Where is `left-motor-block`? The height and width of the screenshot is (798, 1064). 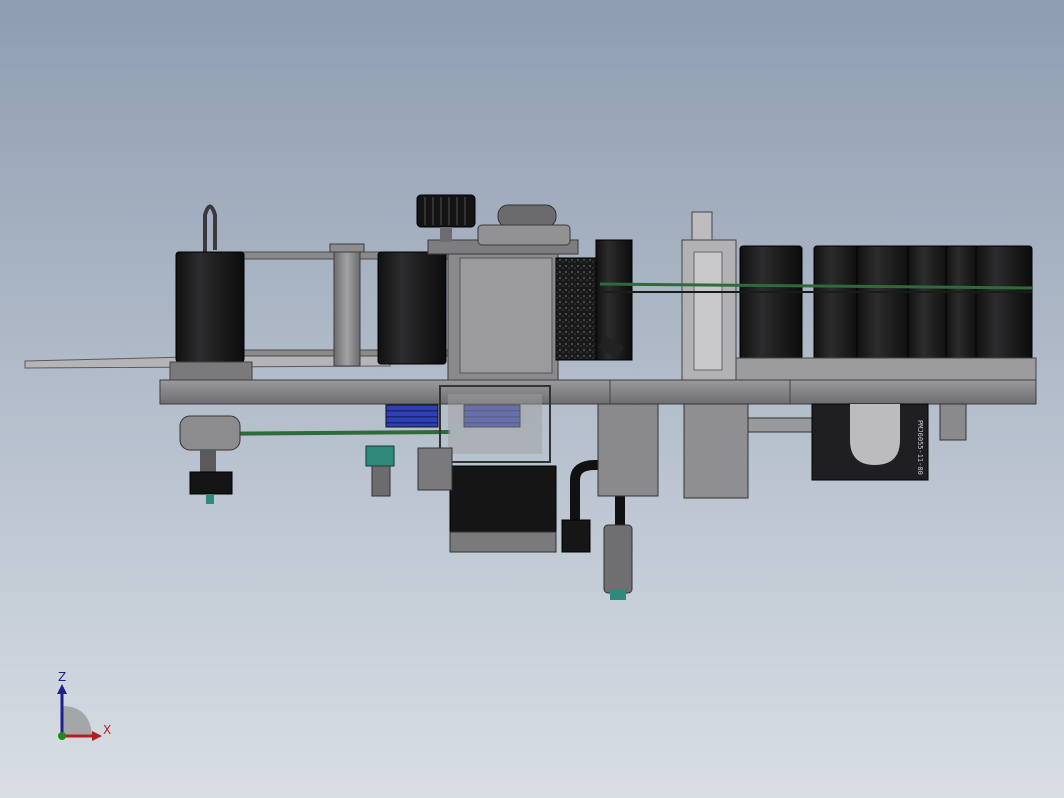 left-motor-block is located at coordinates (211, 483).